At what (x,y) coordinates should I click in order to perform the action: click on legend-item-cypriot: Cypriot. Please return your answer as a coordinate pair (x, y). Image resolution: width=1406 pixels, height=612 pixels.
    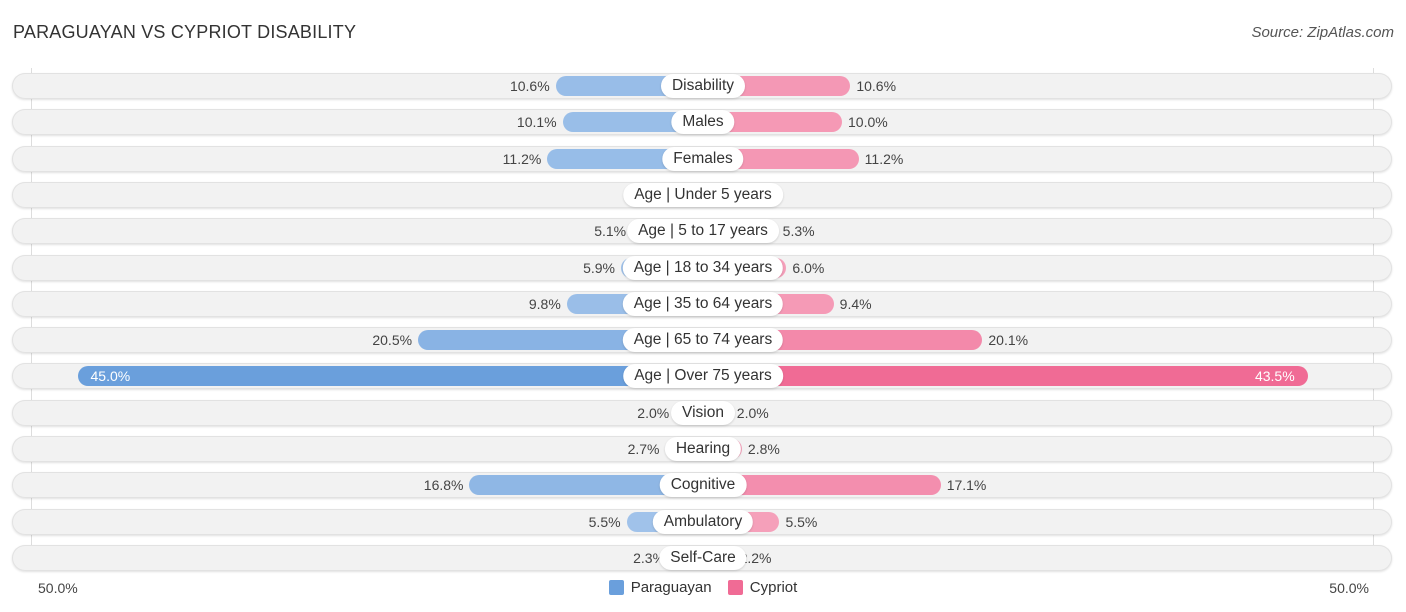
    Looking at the image, I should click on (762, 587).